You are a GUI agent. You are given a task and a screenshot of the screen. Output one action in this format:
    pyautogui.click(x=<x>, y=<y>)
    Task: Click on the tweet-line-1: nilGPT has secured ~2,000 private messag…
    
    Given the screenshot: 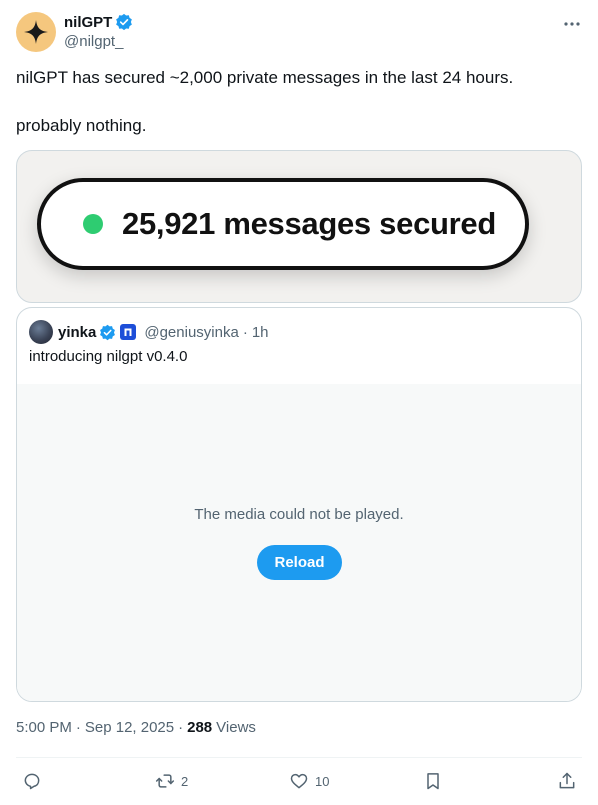 What is the action you would take?
    pyautogui.click(x=265, y=77)
    